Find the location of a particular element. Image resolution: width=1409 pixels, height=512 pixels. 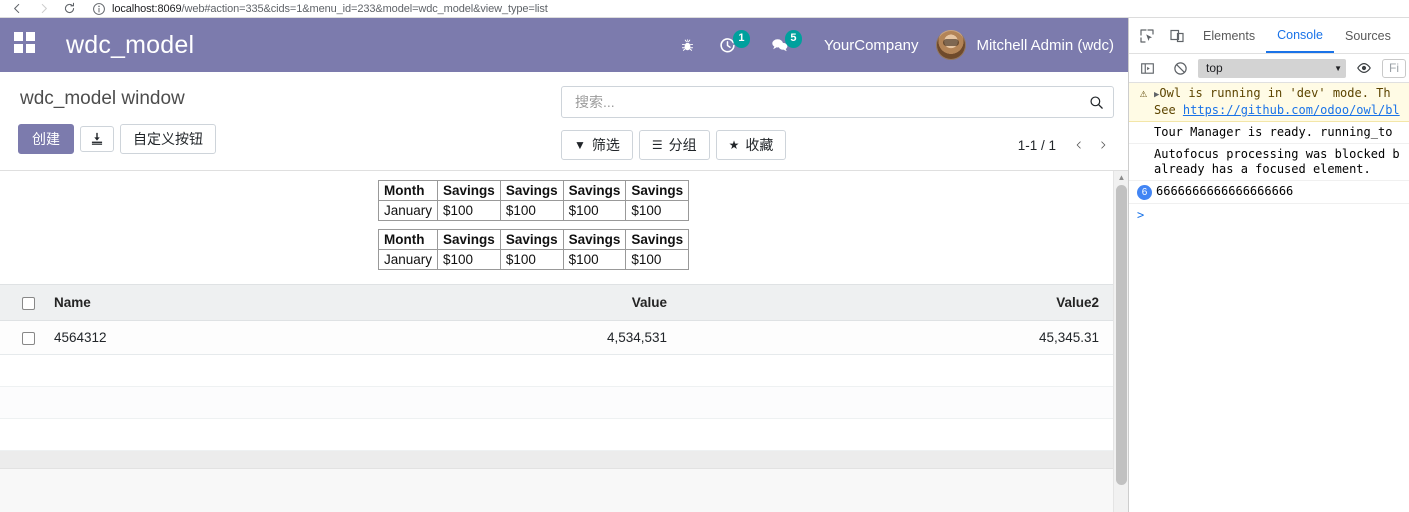

search-bar is located at coordinates (837, 102).